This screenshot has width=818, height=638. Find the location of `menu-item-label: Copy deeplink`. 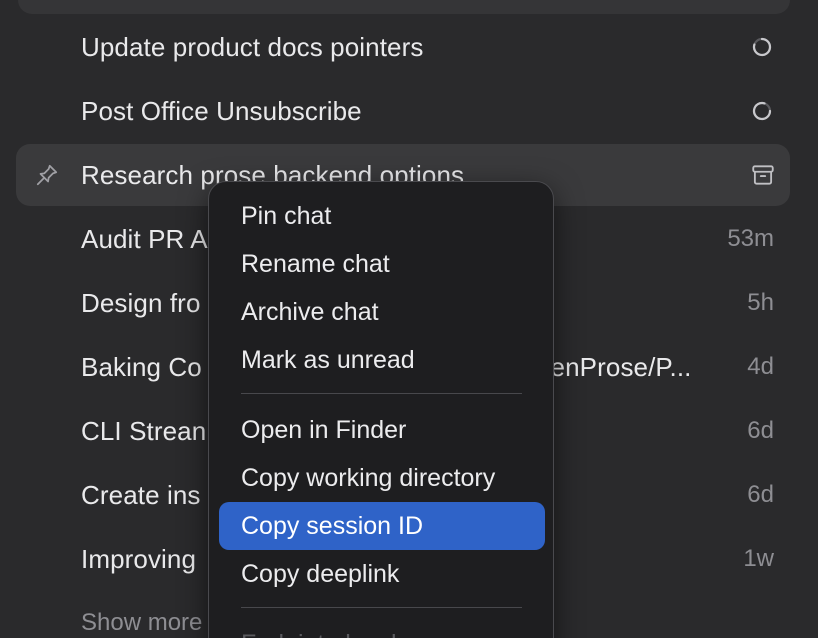

menu-item-label: Copy deeplink is located at coordinates (320, 574).